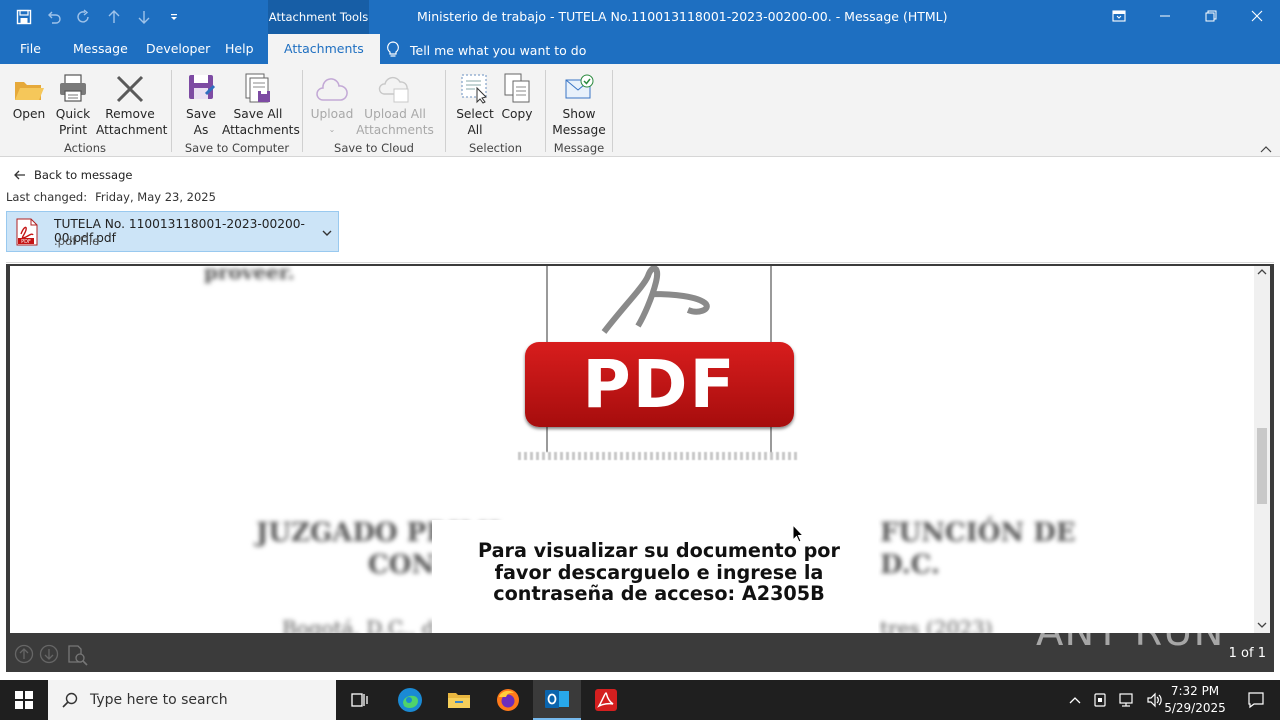 The width and height of the screenshot is (1280, 720). I want to click on save-all-icon, so click(257, 88).